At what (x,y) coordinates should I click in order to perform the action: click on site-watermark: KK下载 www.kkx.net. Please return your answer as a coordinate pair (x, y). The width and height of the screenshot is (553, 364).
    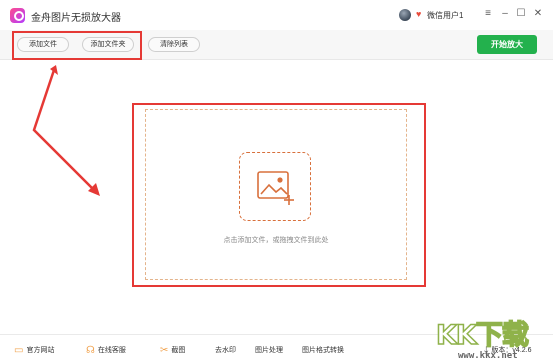
    Looking at the image, I should click on (494, 338).